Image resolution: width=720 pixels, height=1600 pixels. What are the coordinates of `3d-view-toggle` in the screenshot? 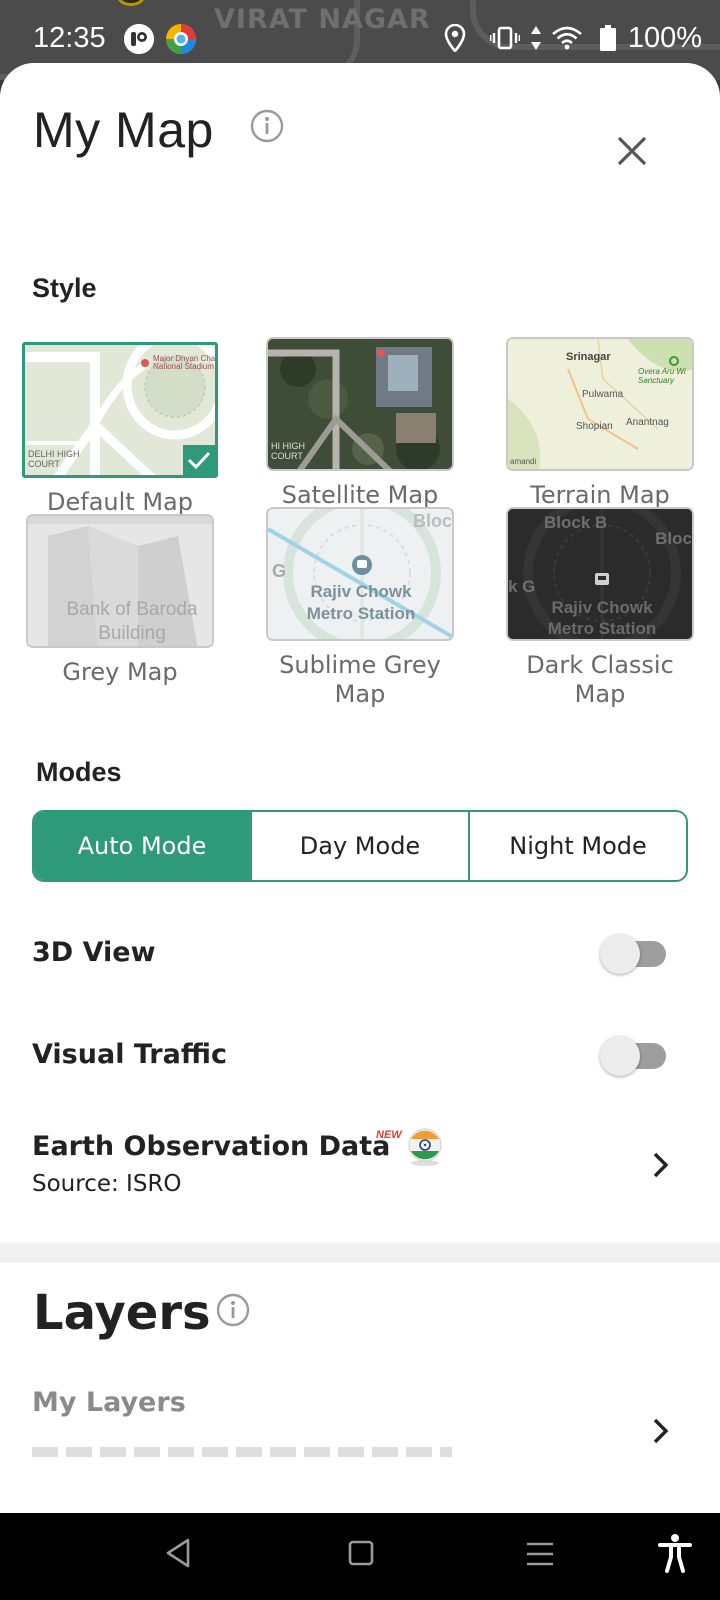 It's located at (634, 953).